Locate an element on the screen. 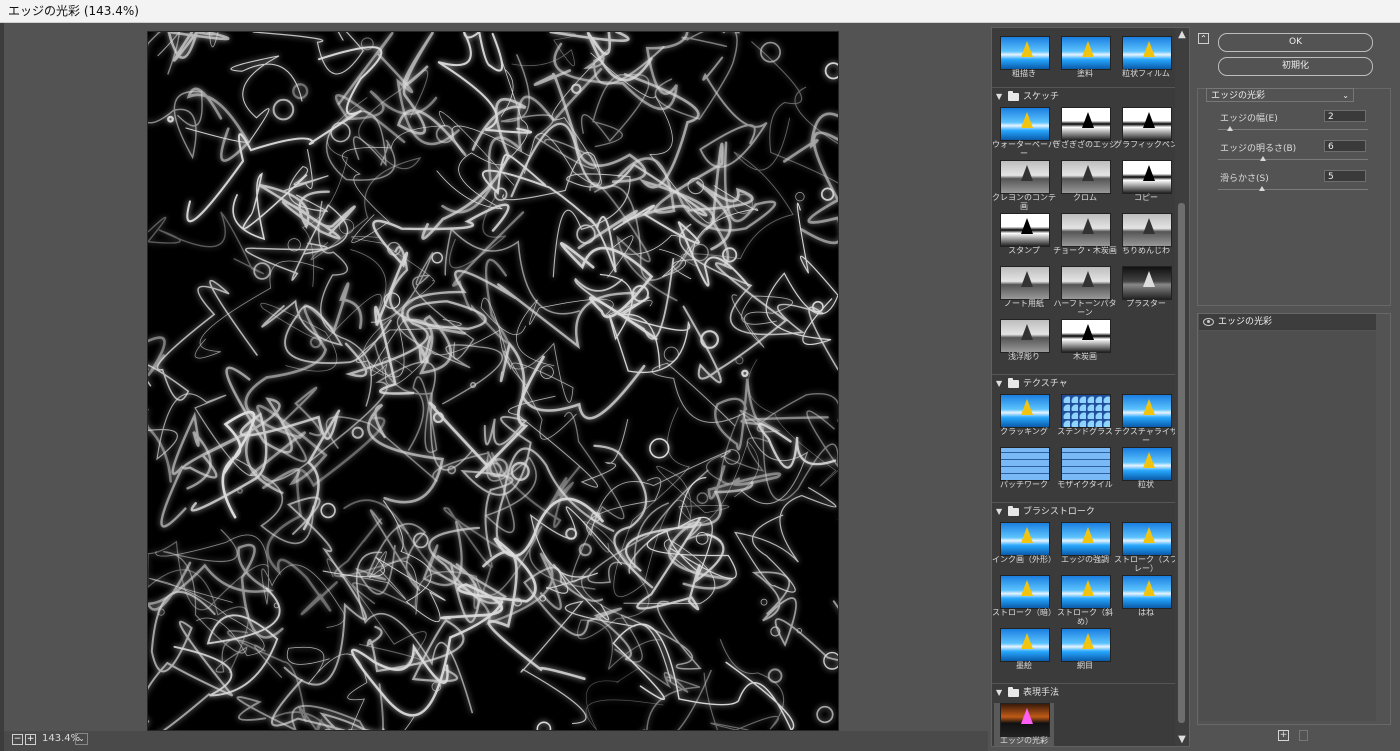 This screenshot has width=1400, height=751. filter-thumbnail: テクスチャライザー is located at coordinates (1145, 419).